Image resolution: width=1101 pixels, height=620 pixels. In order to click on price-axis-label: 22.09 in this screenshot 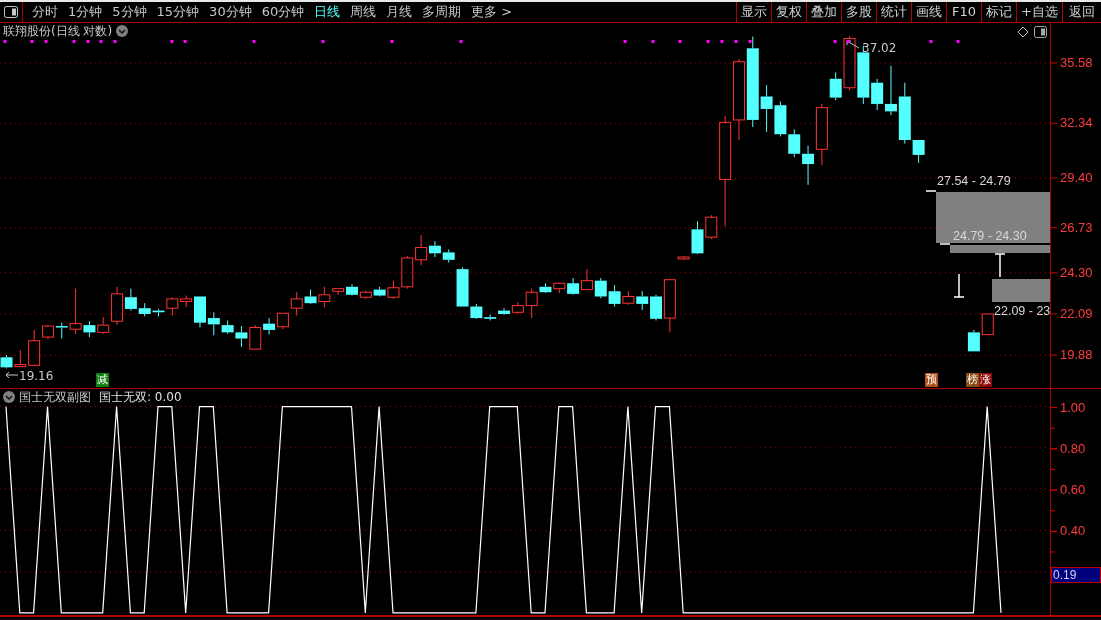, I will do `click(1076, 313)`.